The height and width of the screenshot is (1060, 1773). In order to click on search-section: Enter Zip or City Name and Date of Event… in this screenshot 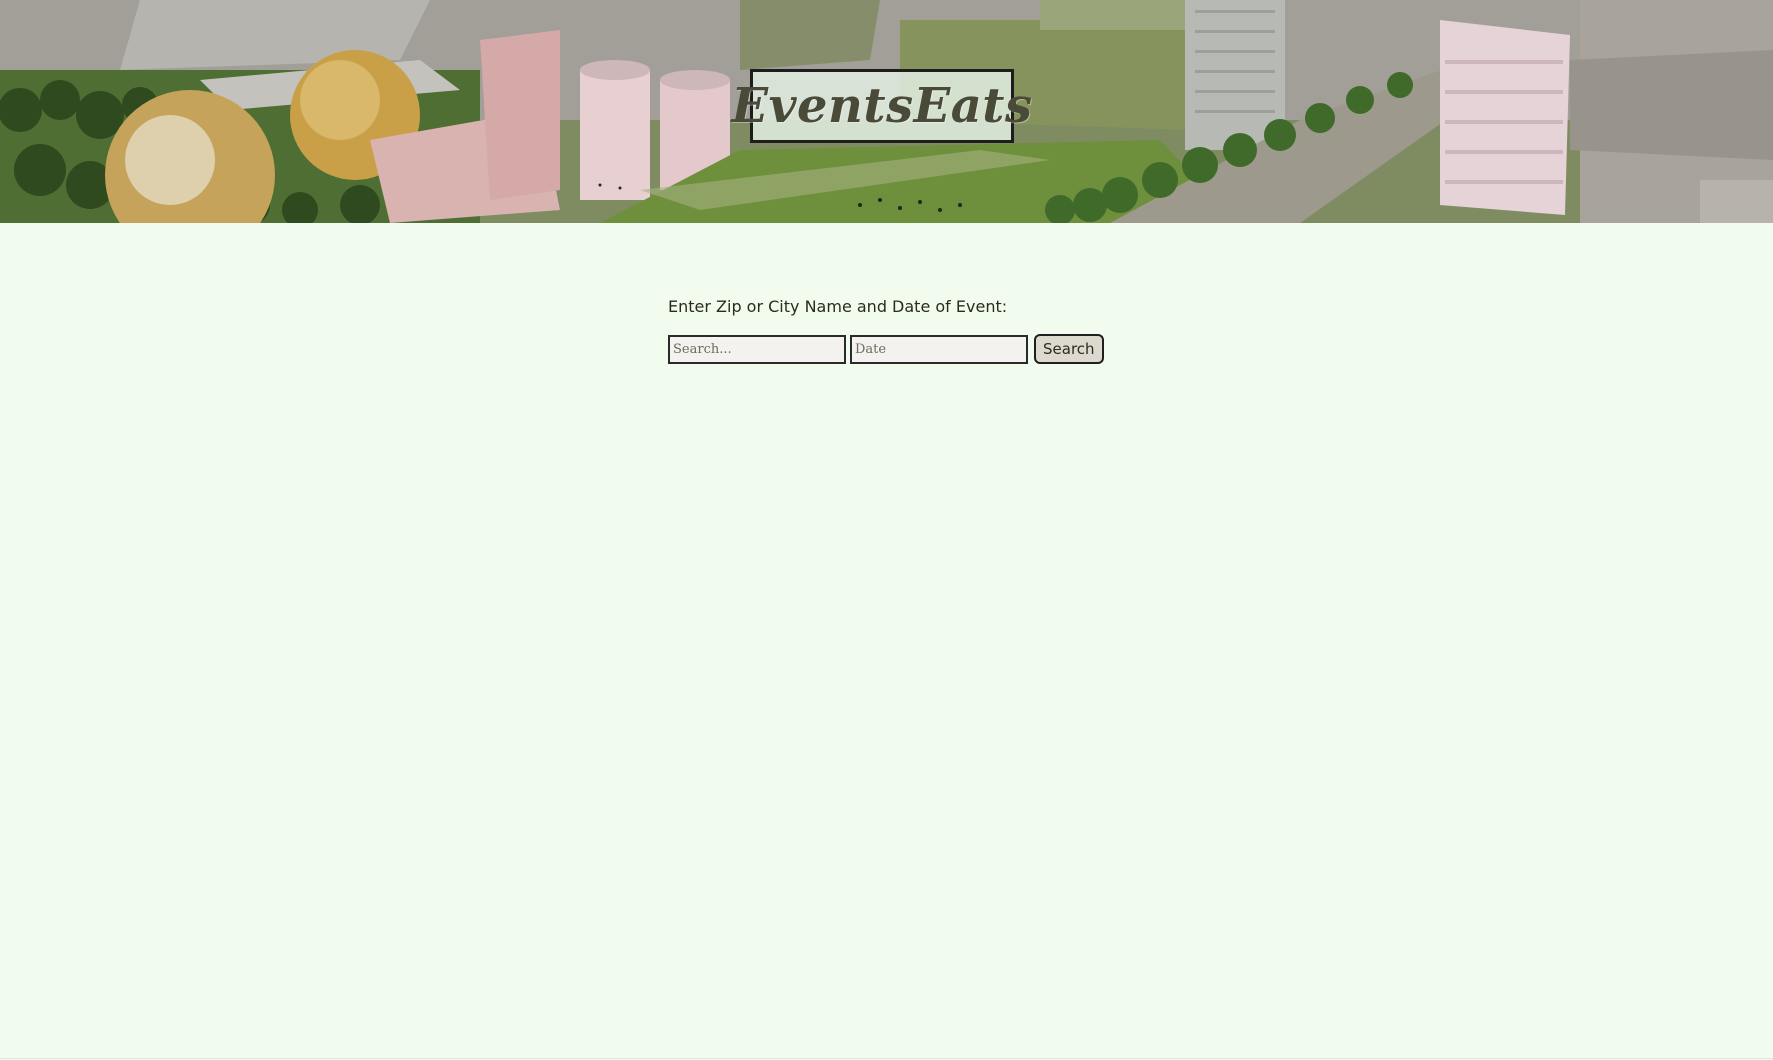, I will do `click(886, 330)`.